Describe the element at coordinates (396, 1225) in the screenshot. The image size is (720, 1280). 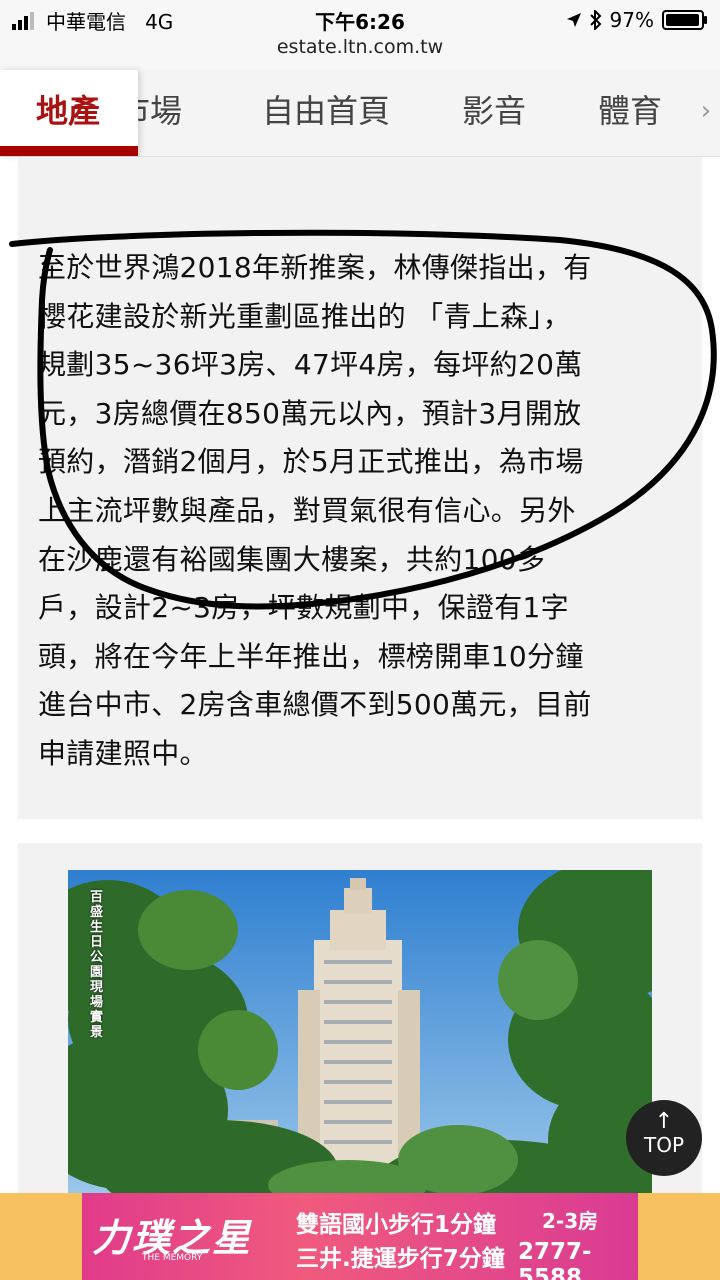
I see `ad-headline-1: 雙語國小步行1分鐘` at that location.